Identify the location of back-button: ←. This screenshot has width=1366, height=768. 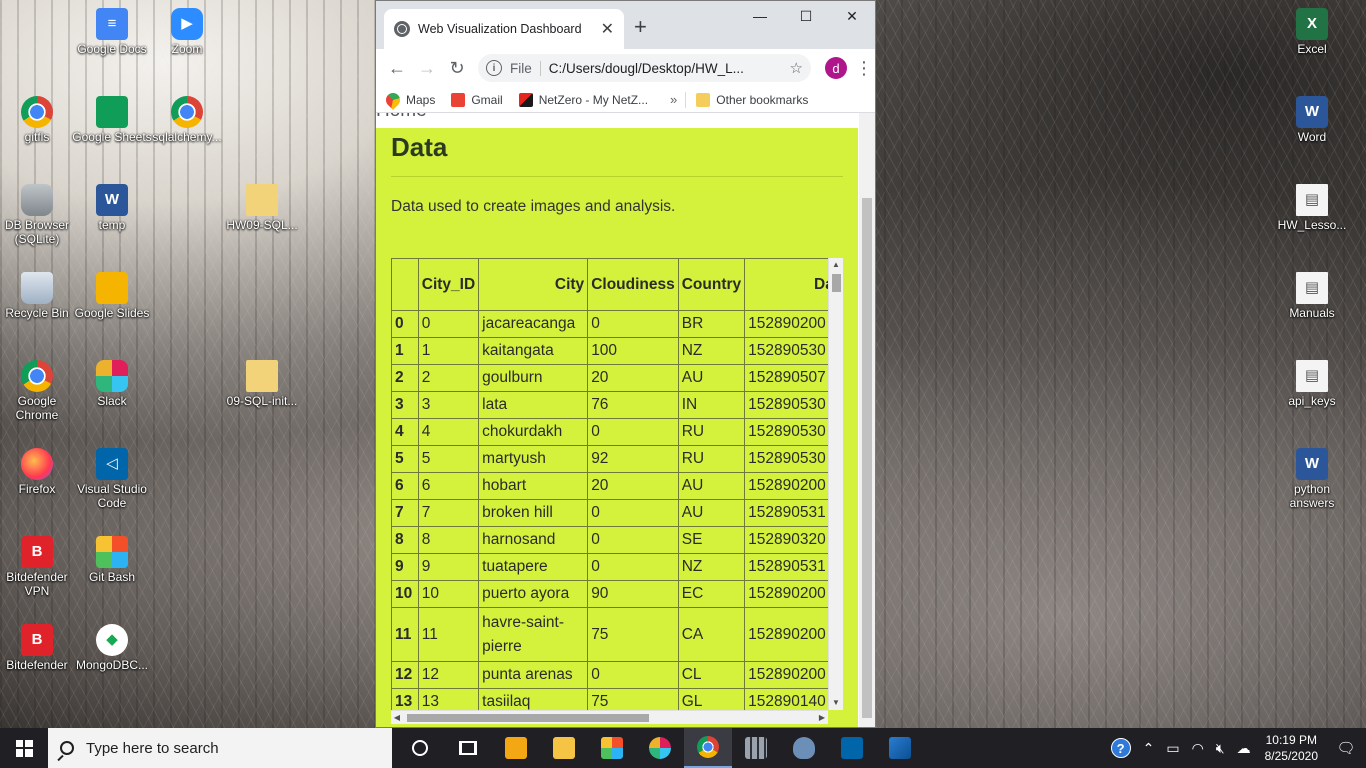
(397, 68).